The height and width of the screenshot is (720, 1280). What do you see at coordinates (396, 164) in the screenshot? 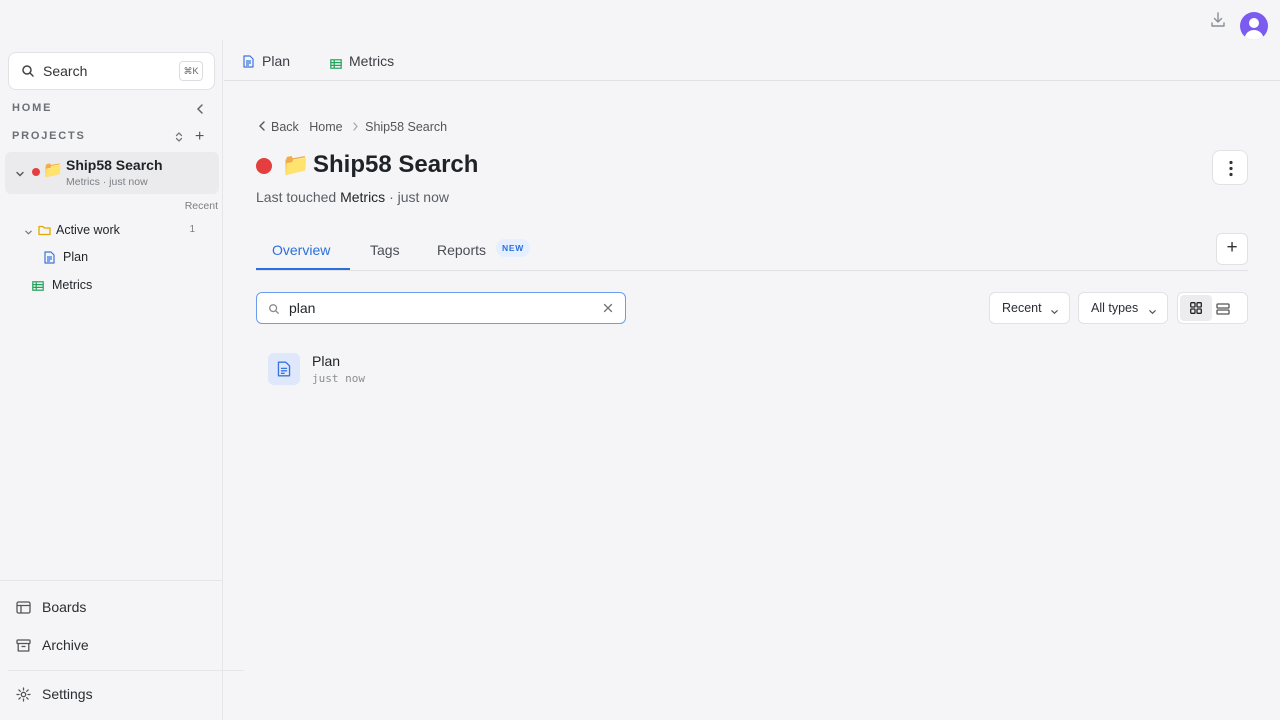
I see `page-title: Ship58 Search` at bounding box center [396, 164].